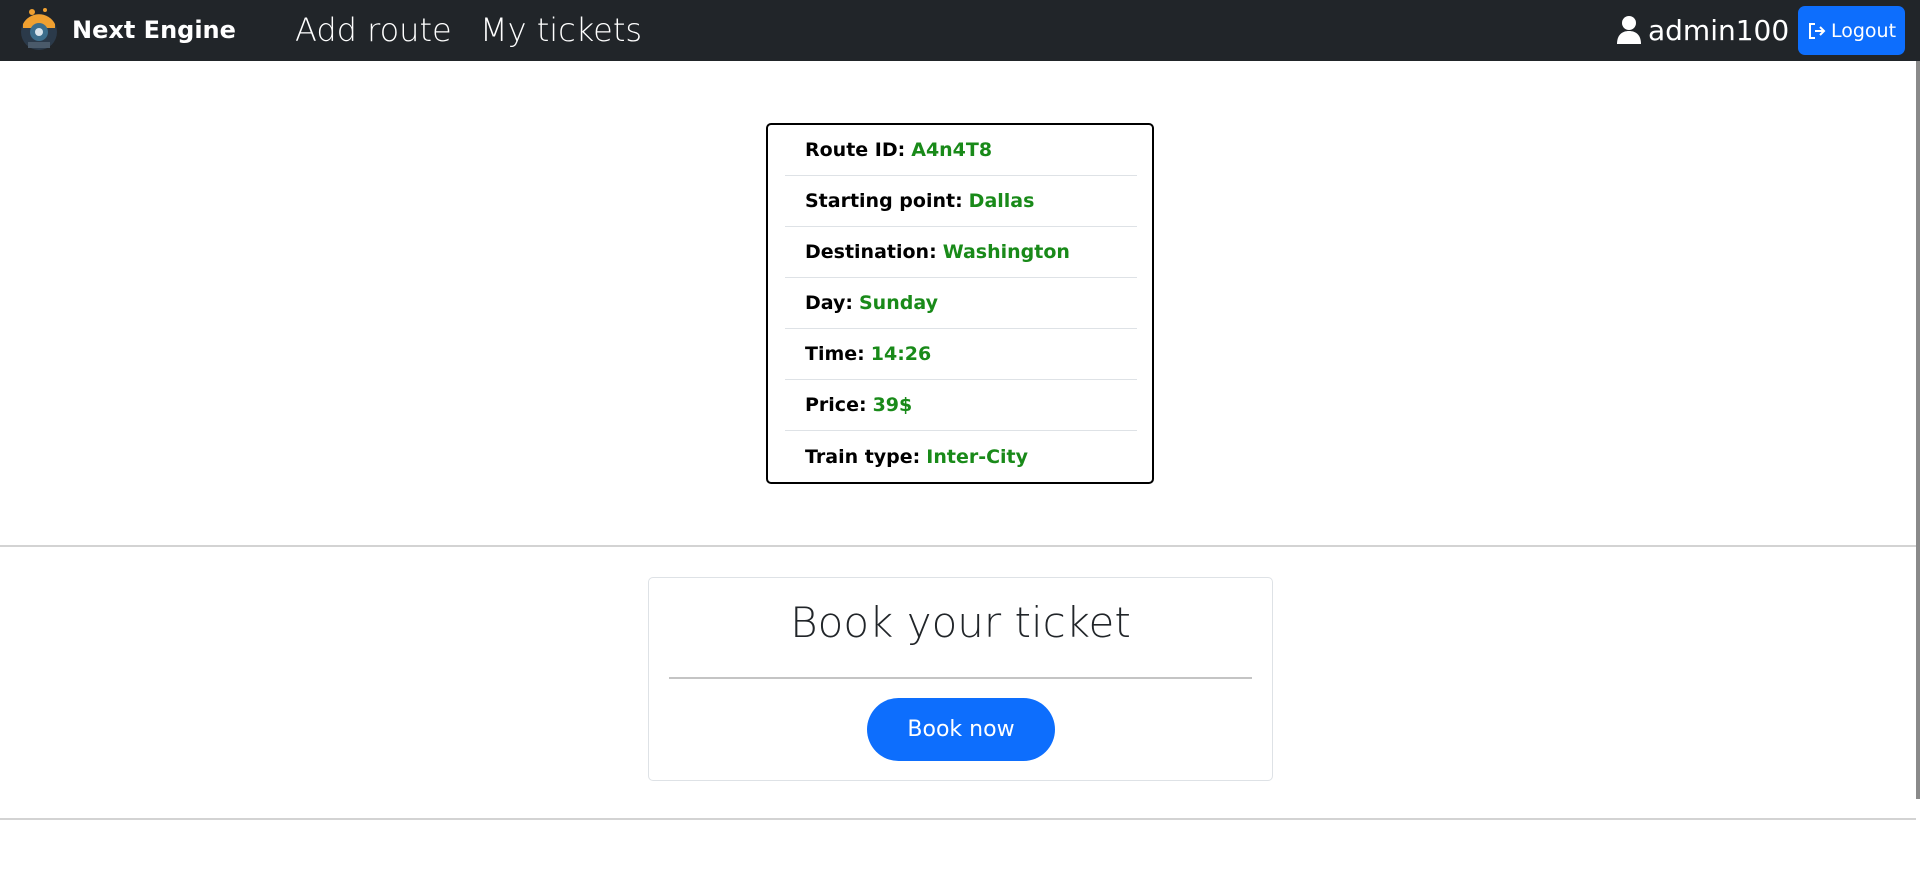 The image size is (1920, 887). What do you see at coordinates (561, 30) in the screenshot?
I see `nav-my-tickets: My tickets` at bounding box center [561, 30].